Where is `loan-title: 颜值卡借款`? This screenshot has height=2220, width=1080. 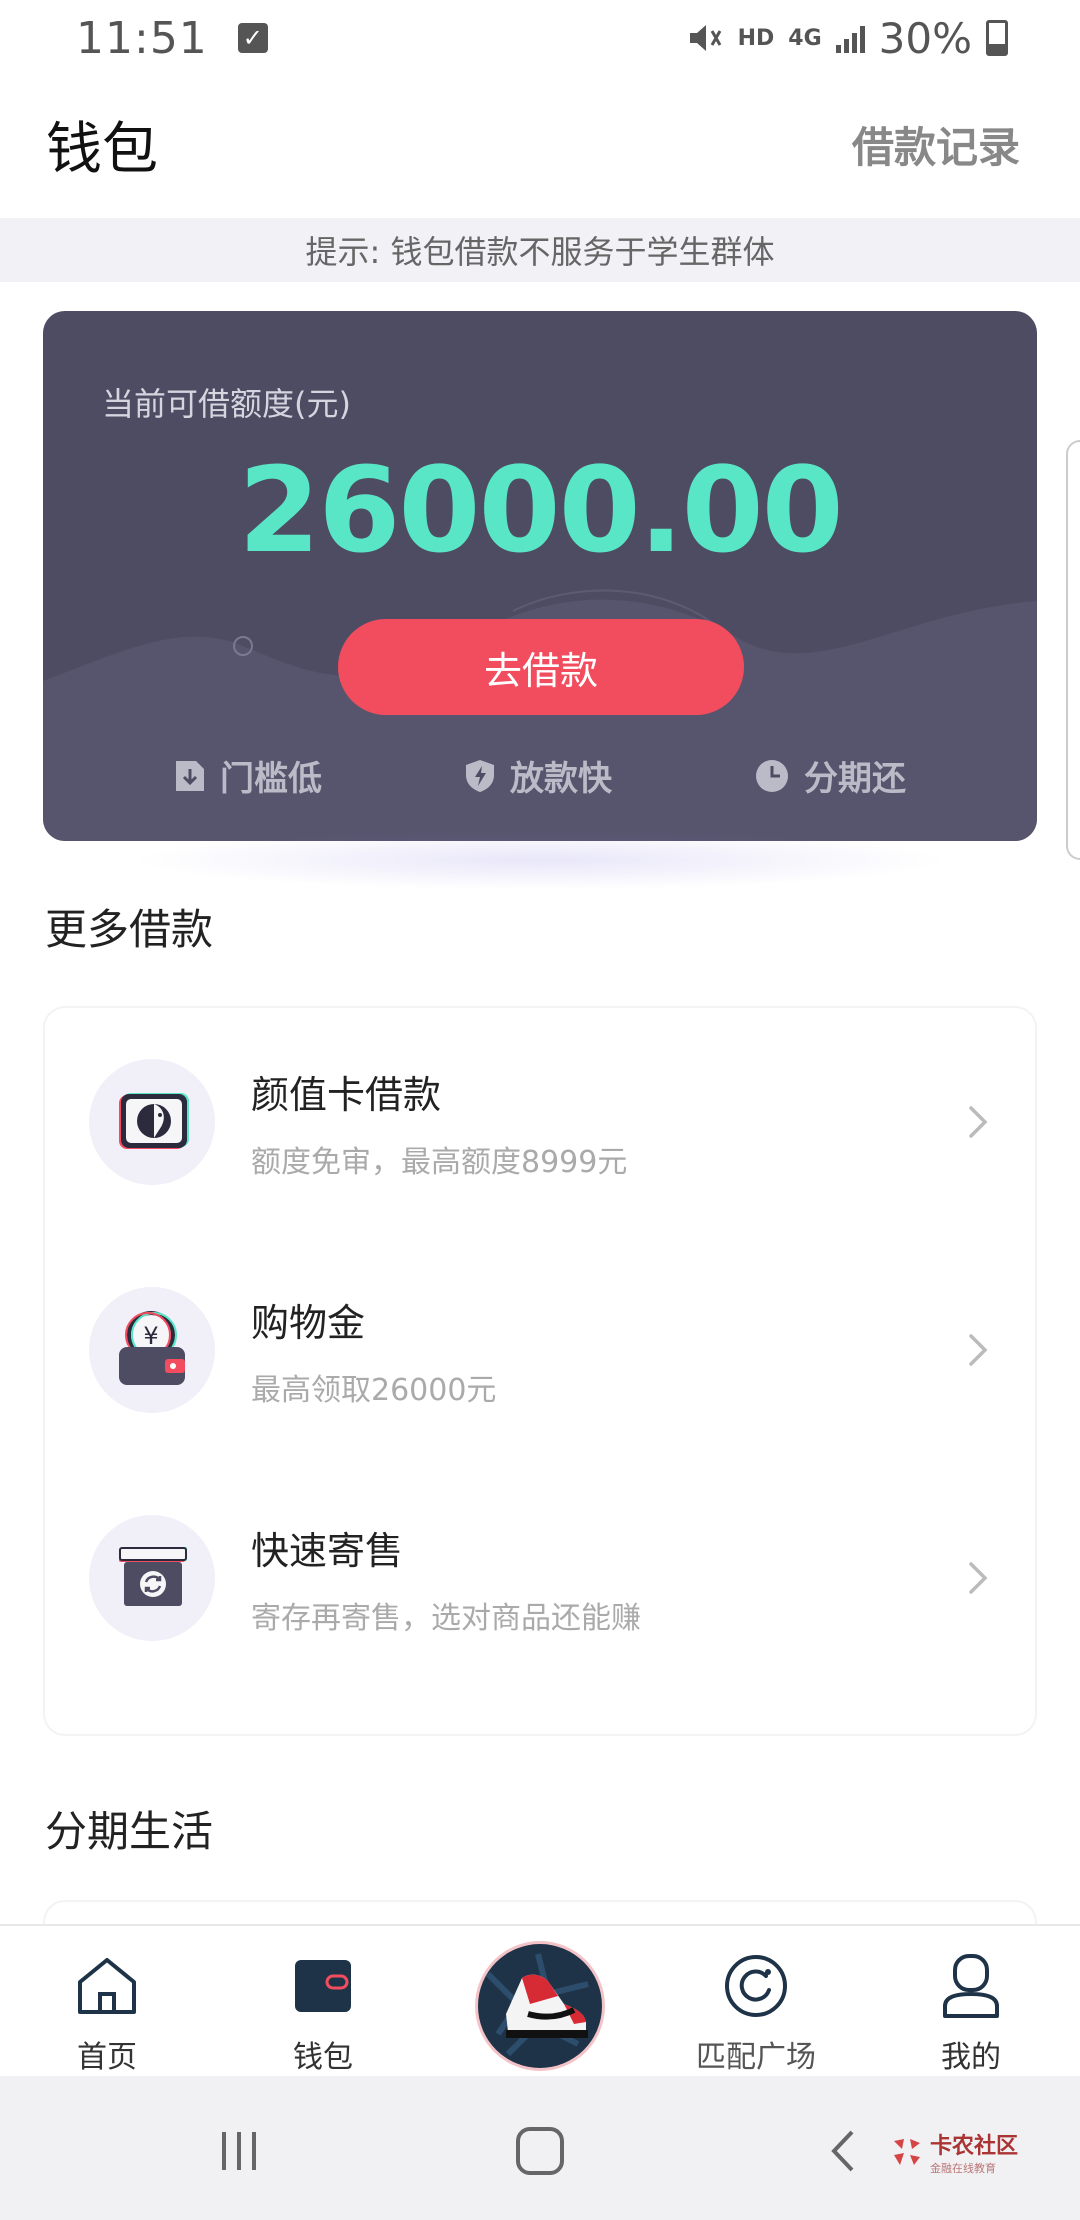 loan-title: 颜值卡借款 is located at coordinates (346, 1094).